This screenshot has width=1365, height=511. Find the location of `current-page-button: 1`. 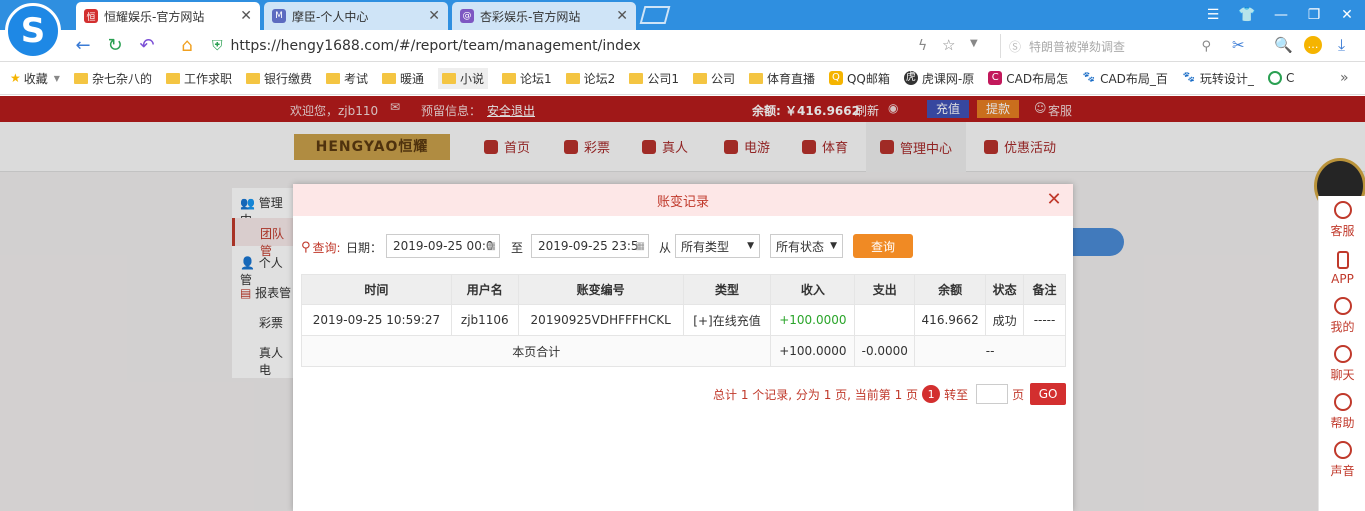

current-page-button: 1 is located at coordinates (931, 394).